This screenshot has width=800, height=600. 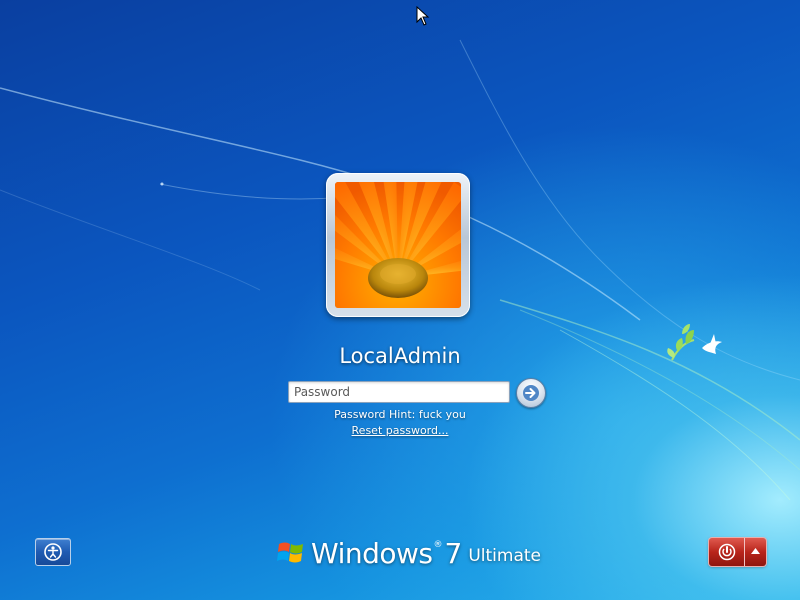 I want to click on shutdown-controls, so click(x=737, y=552).